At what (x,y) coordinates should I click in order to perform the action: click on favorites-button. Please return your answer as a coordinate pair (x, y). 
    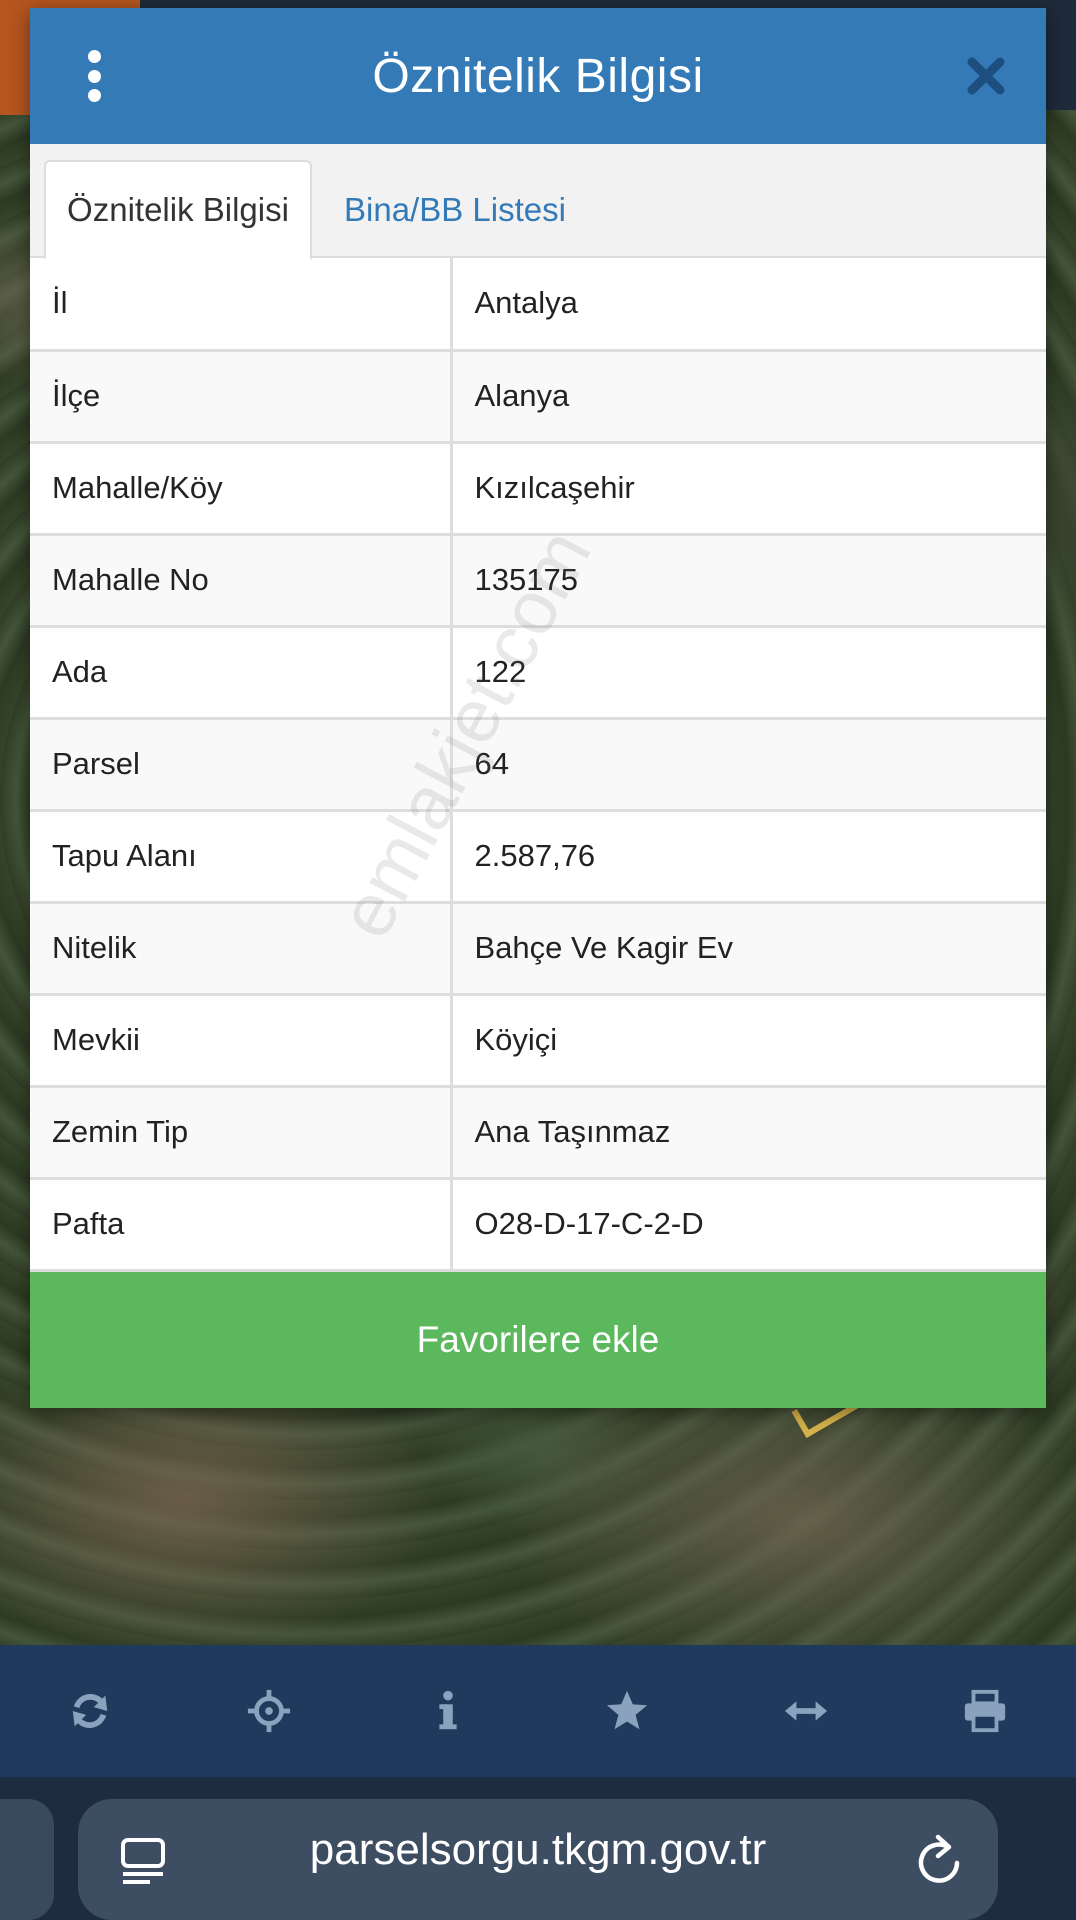
    Looking at the image, I should click on (626, 1711).